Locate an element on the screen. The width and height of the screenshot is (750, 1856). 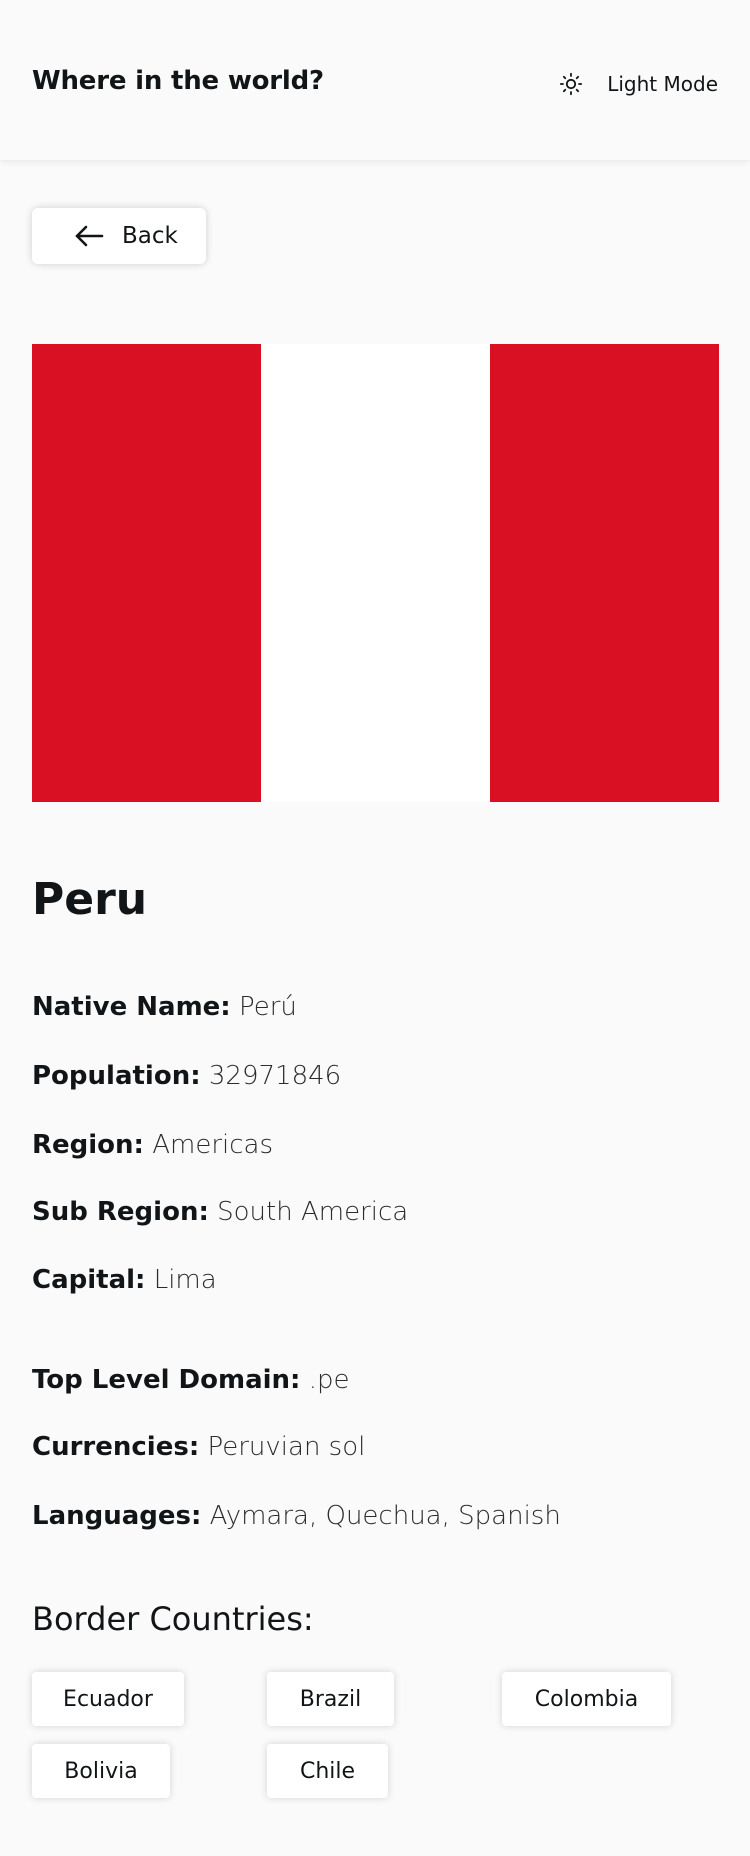
detail-value: 32971846 is located at coordinates (275, 1076).